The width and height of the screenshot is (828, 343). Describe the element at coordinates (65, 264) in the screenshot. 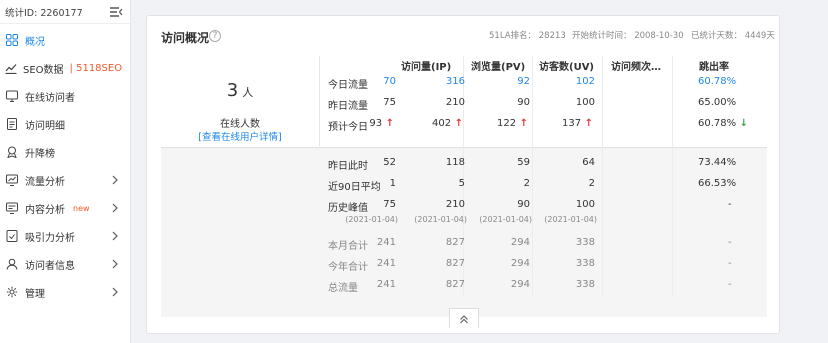

I see `sidebar-item-visitor-info: 访问者信息` at that location.